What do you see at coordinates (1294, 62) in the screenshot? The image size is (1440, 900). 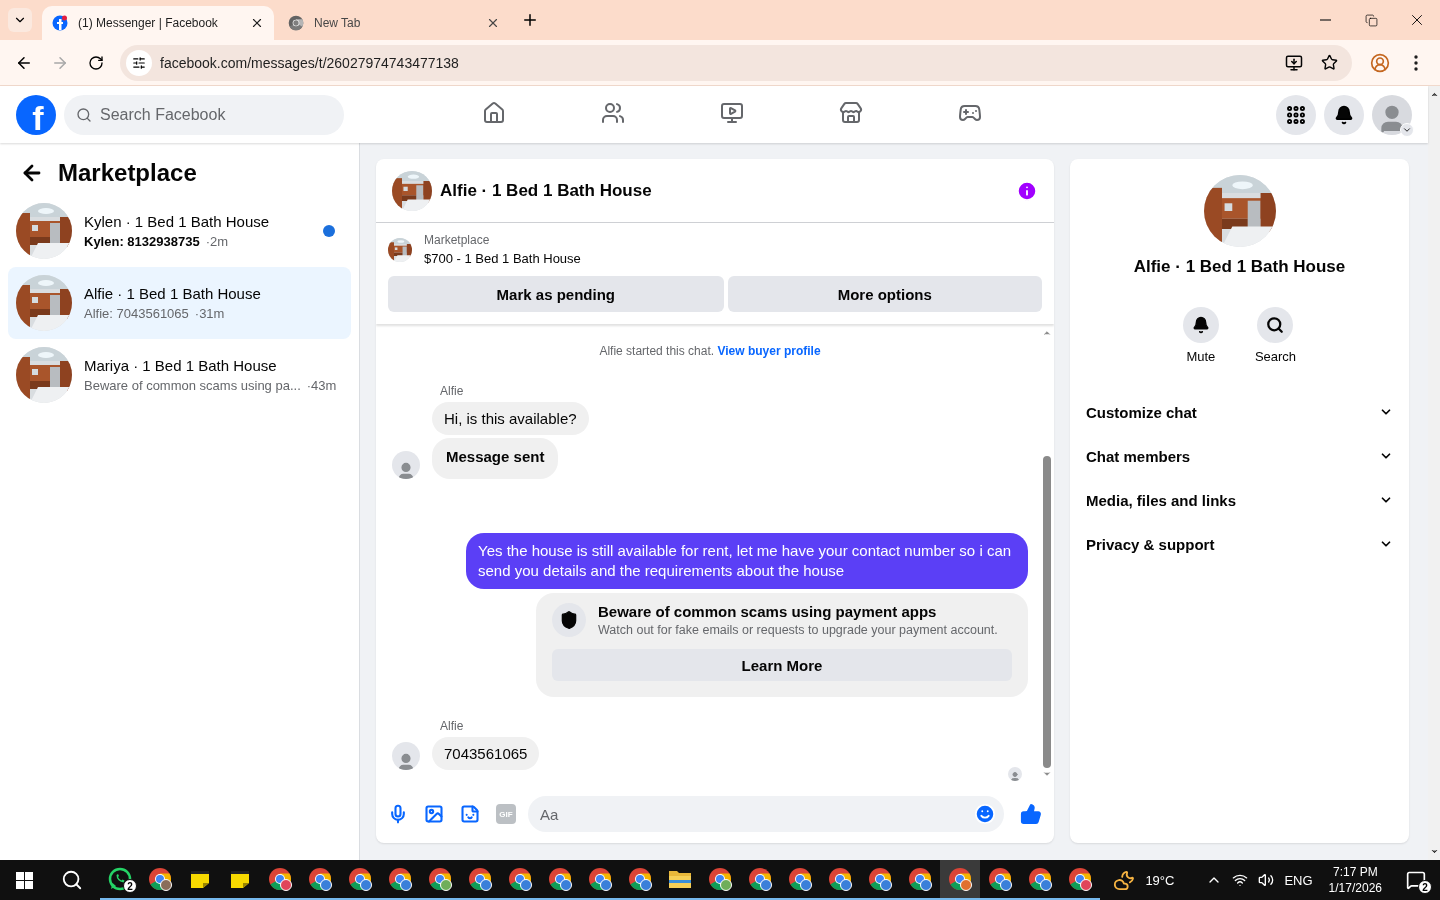 I see `install-icon` at bounding box center [1294, 62].